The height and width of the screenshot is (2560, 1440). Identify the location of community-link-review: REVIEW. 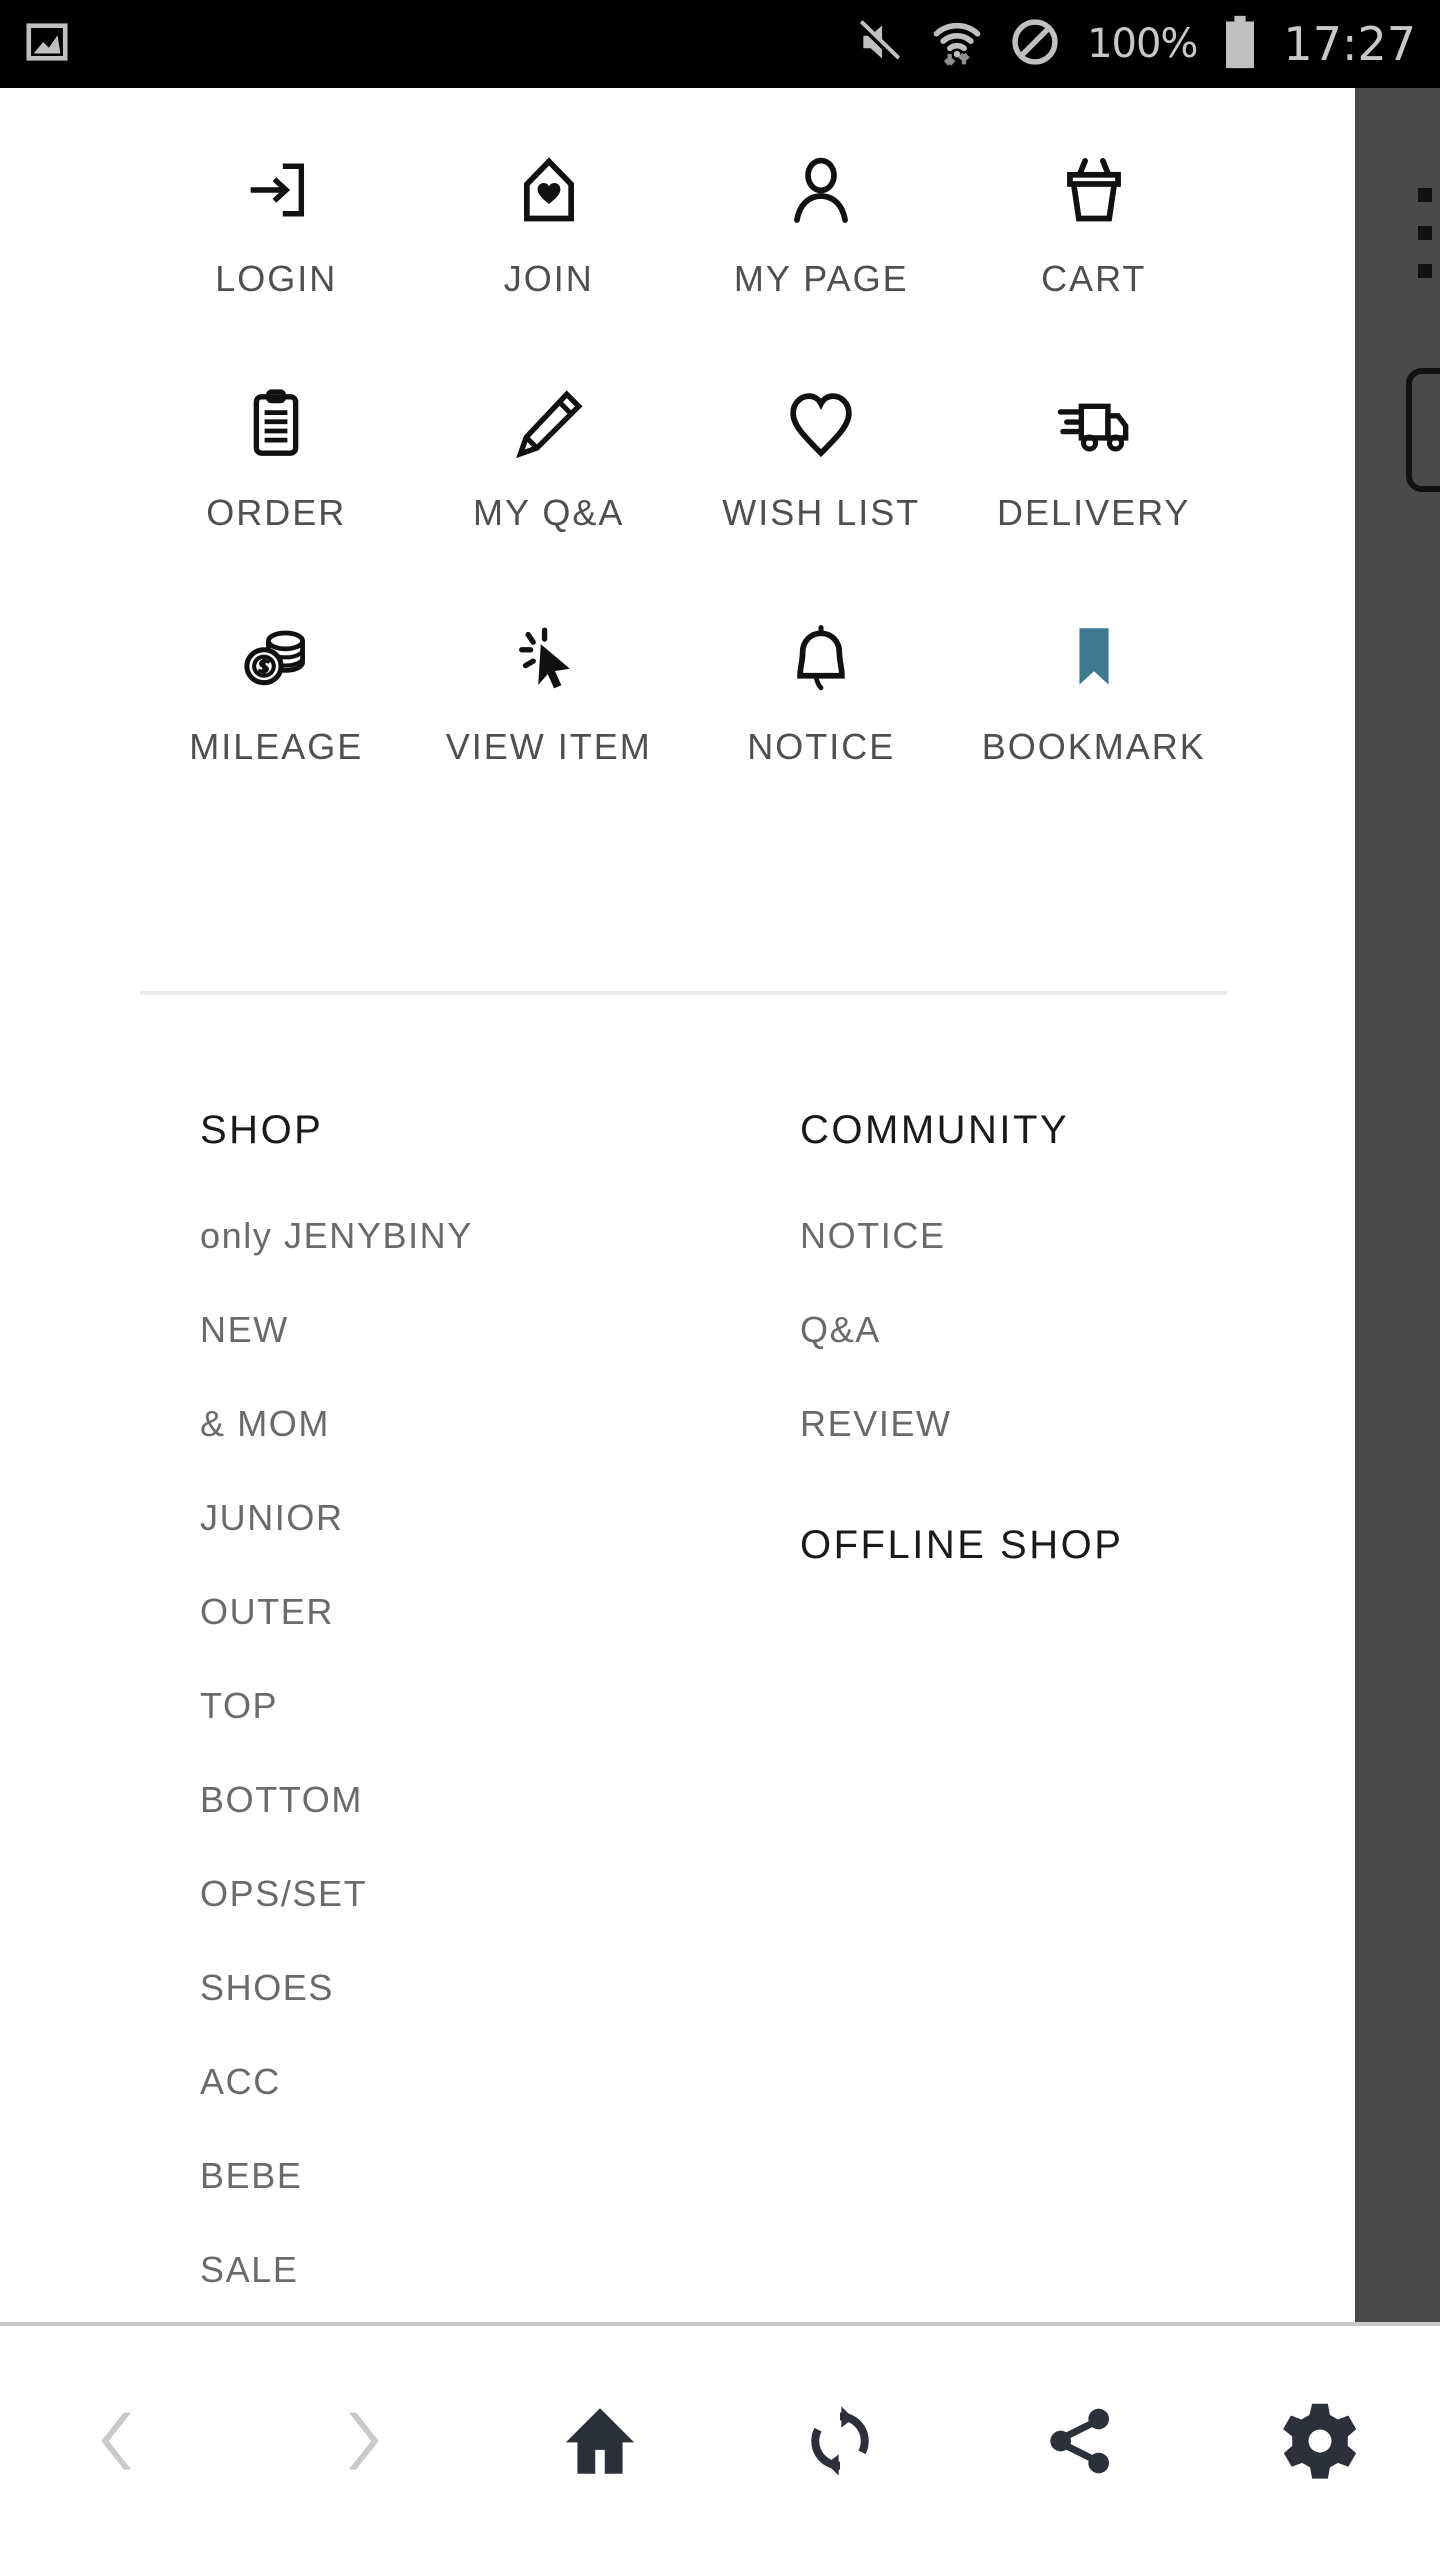
(1050, 1424).